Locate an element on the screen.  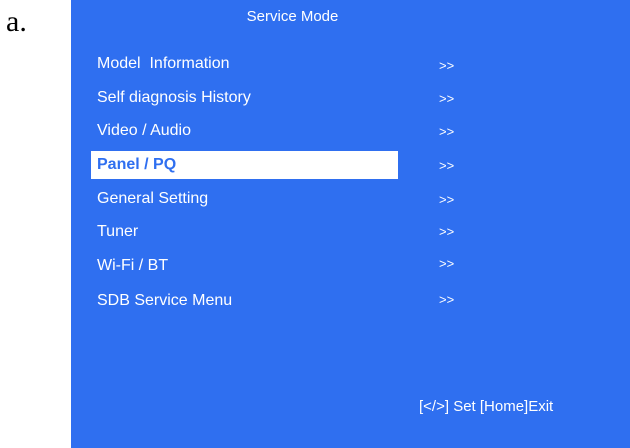
menu-item-label: General Setting is located at coordinates (153, 198).